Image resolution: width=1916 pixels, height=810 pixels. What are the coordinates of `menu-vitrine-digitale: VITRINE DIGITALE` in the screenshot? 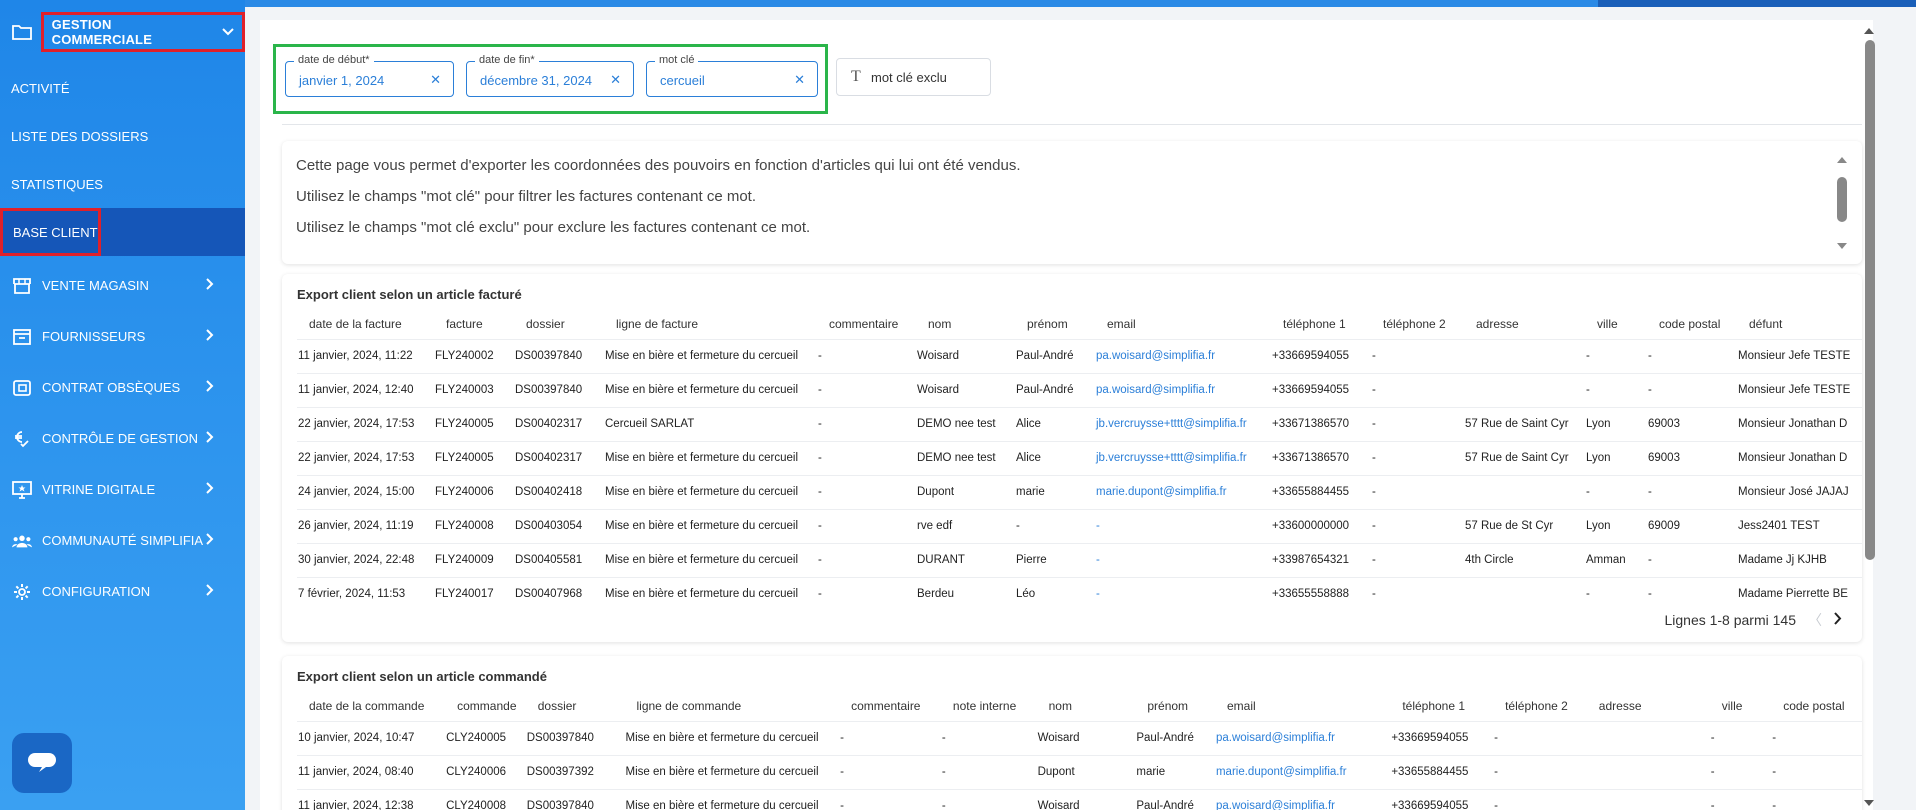 It's located at (122, 489).